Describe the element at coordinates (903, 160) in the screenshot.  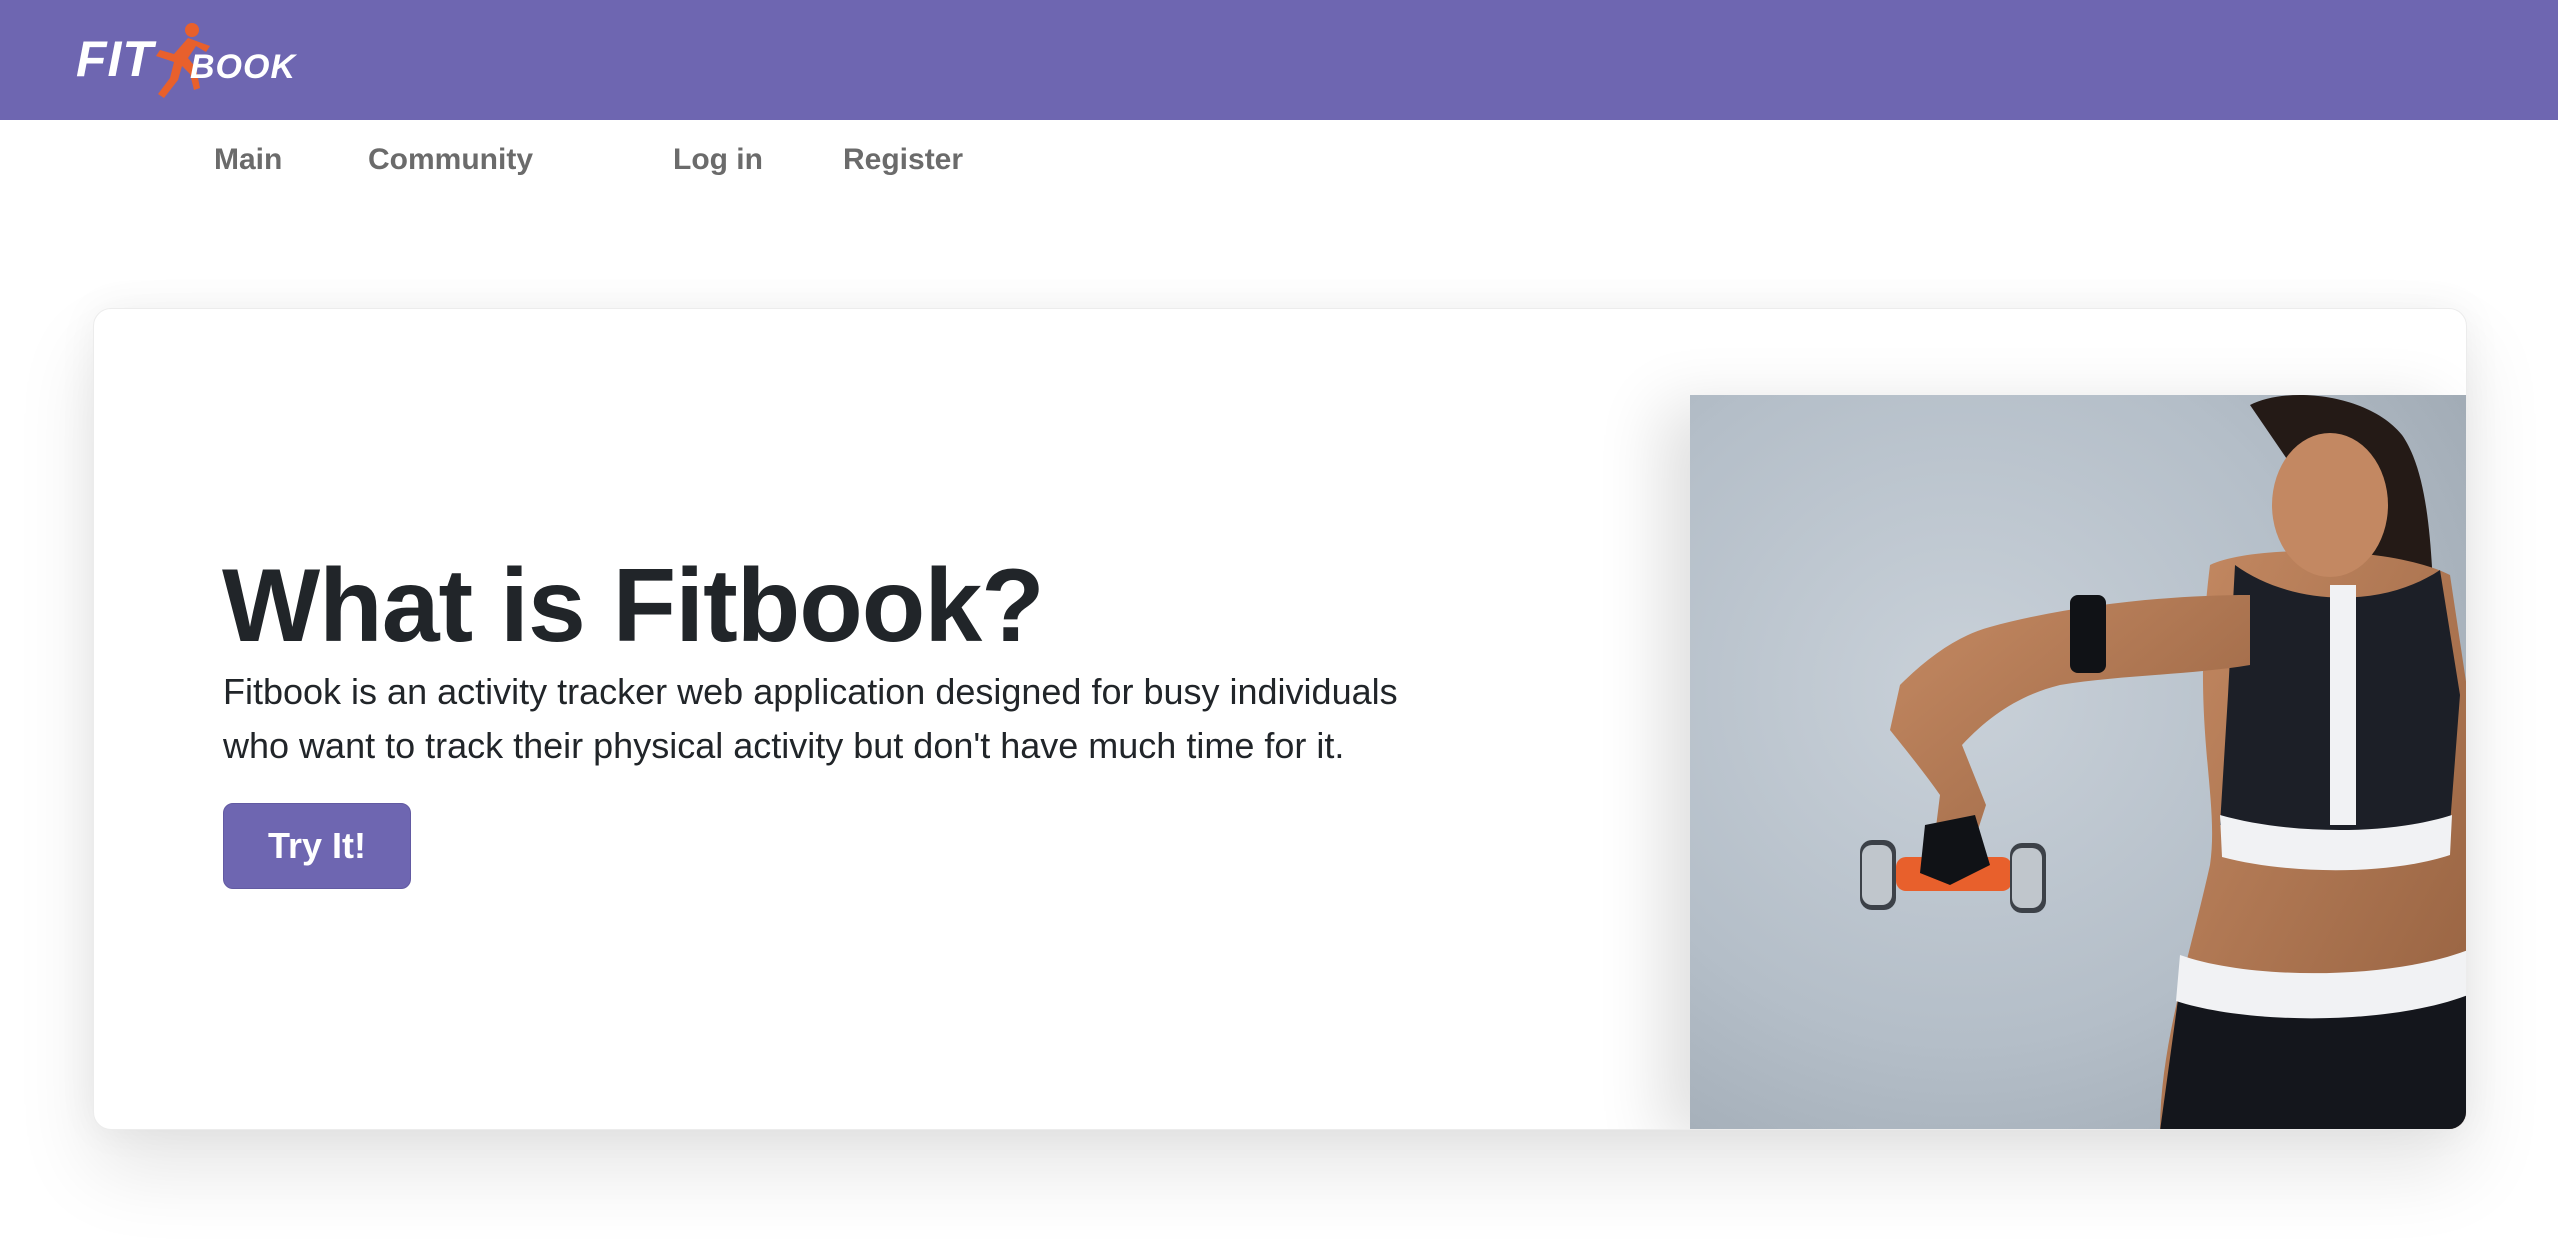
I see `nav-item-register: Register` at that location.